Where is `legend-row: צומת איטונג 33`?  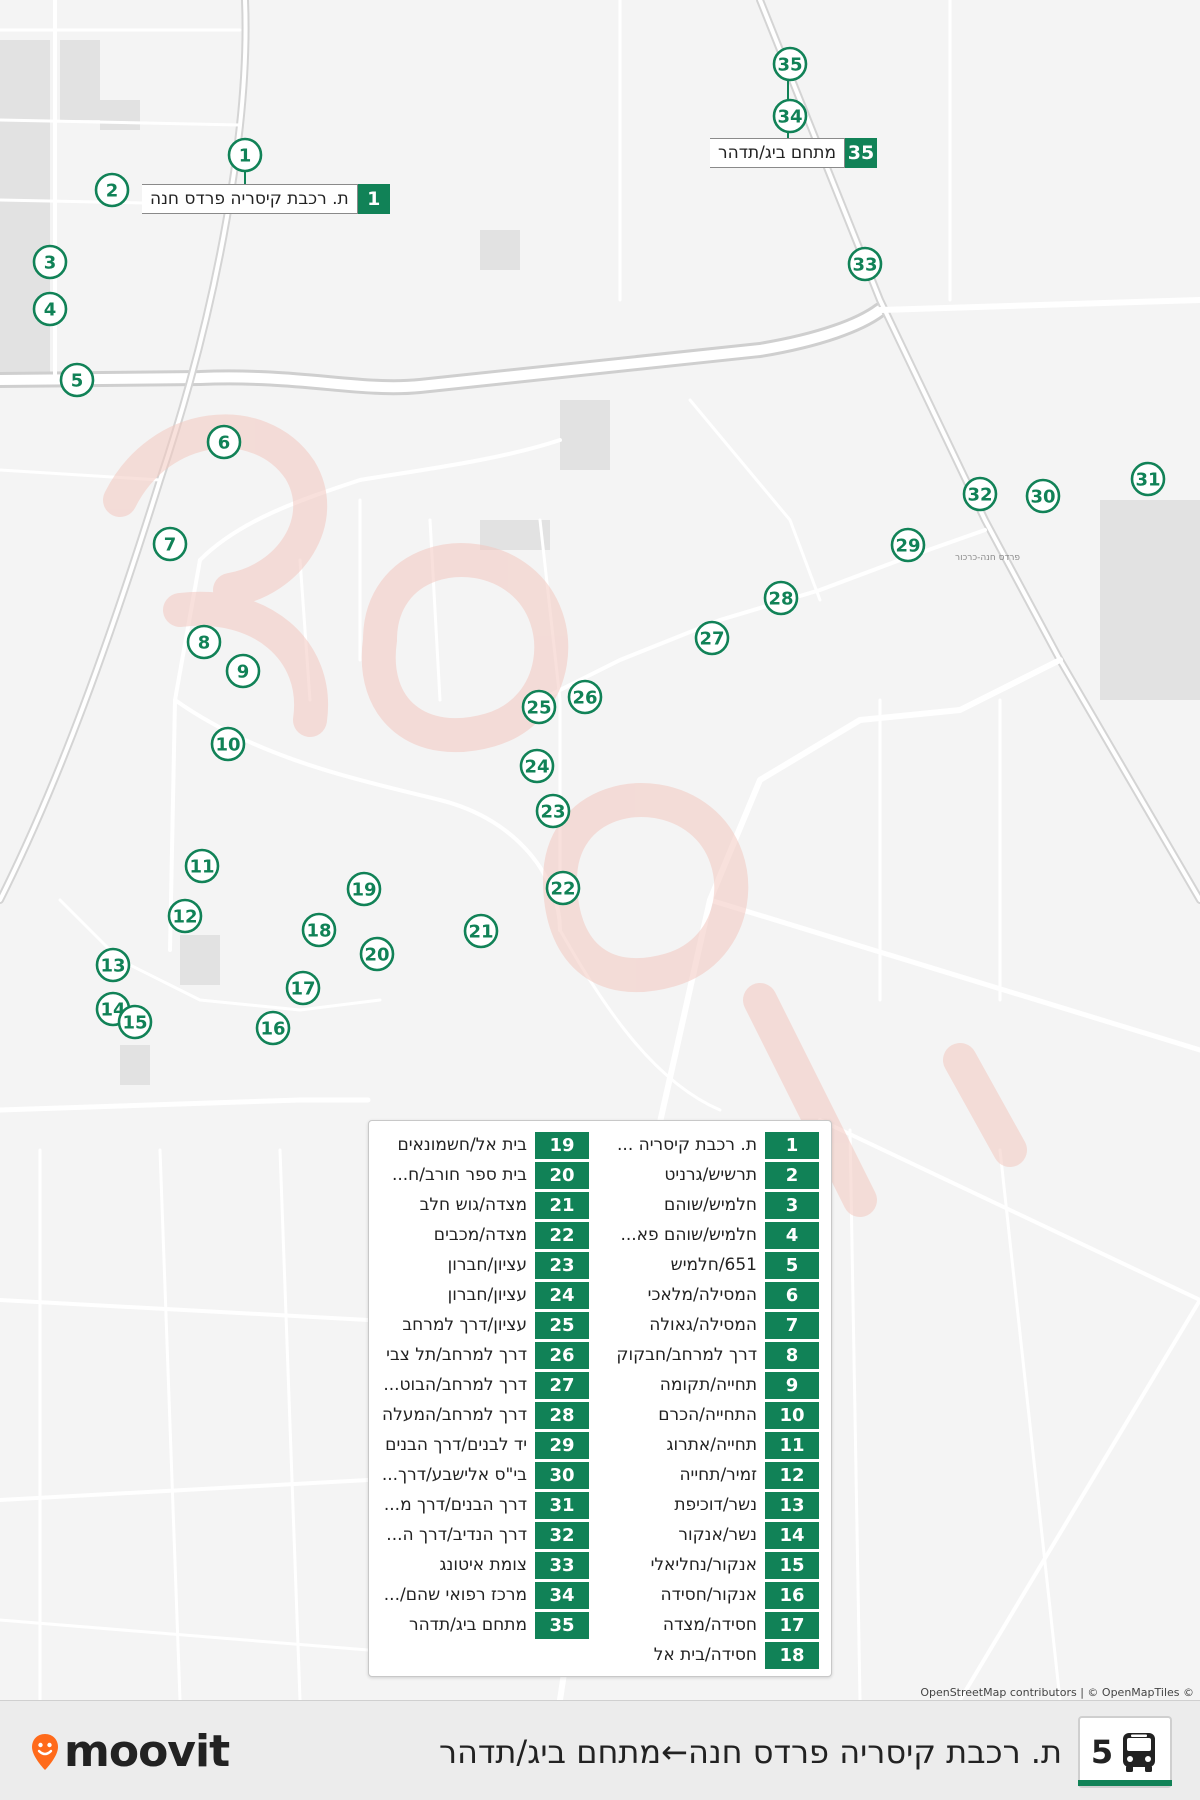 legend-row: צומת איטונג 33 is located at coordinates (479, 1565).